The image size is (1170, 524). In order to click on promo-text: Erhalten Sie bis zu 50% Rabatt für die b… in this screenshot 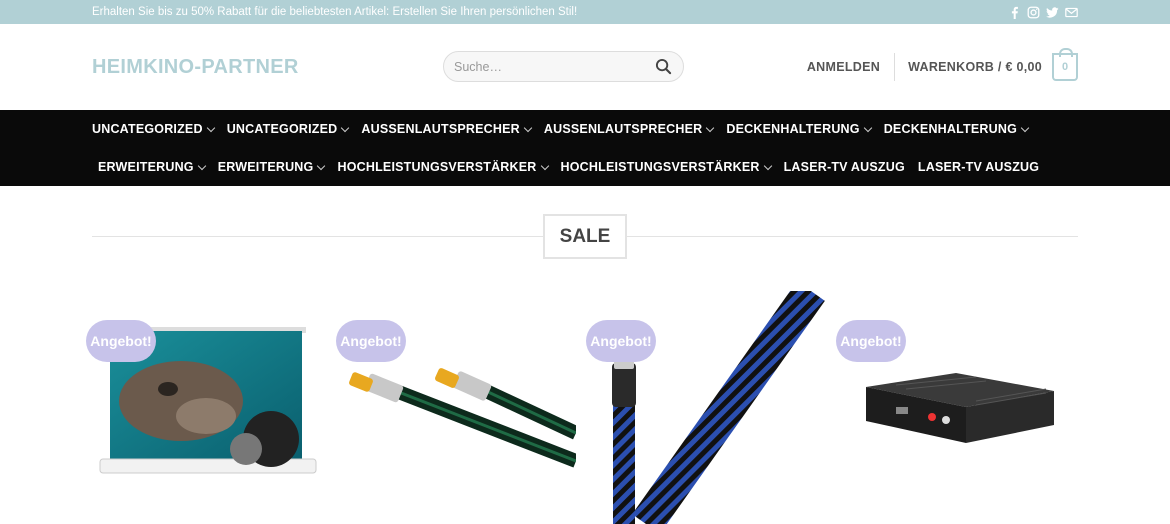, I will do `click(335, 12)`.